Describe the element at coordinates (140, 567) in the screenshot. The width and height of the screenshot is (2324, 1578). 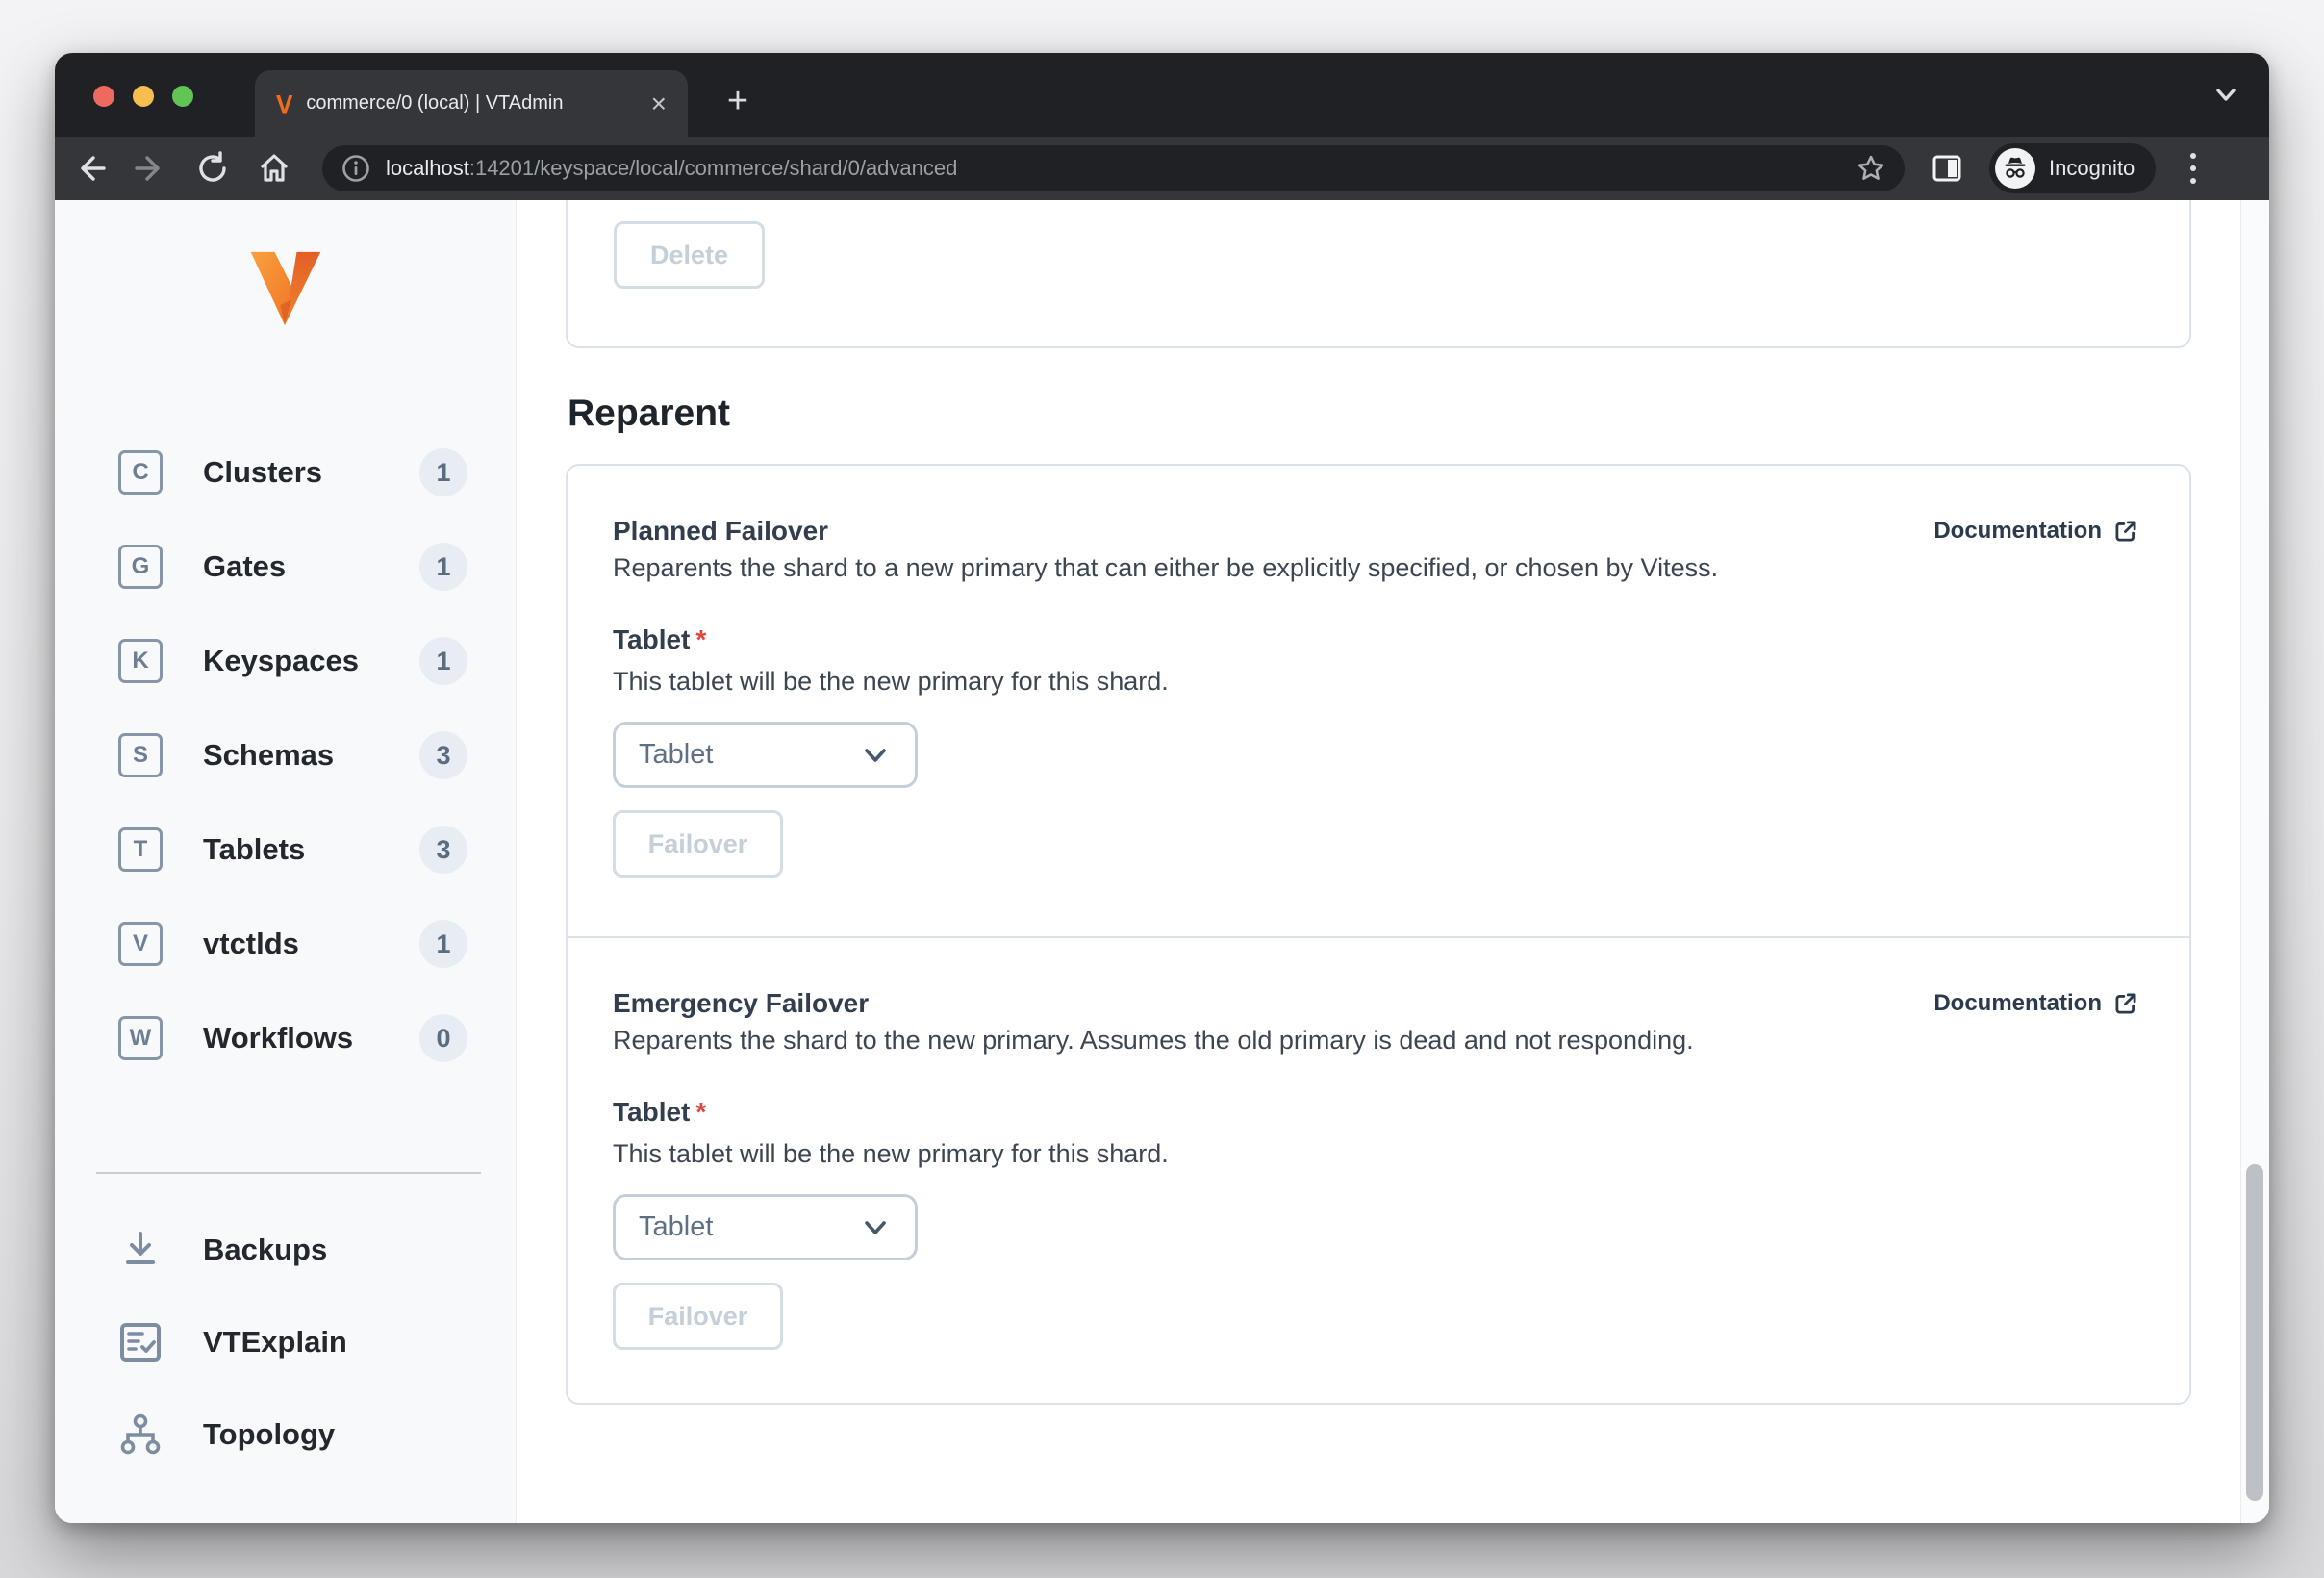
I see `gates-icon: G` at that location.